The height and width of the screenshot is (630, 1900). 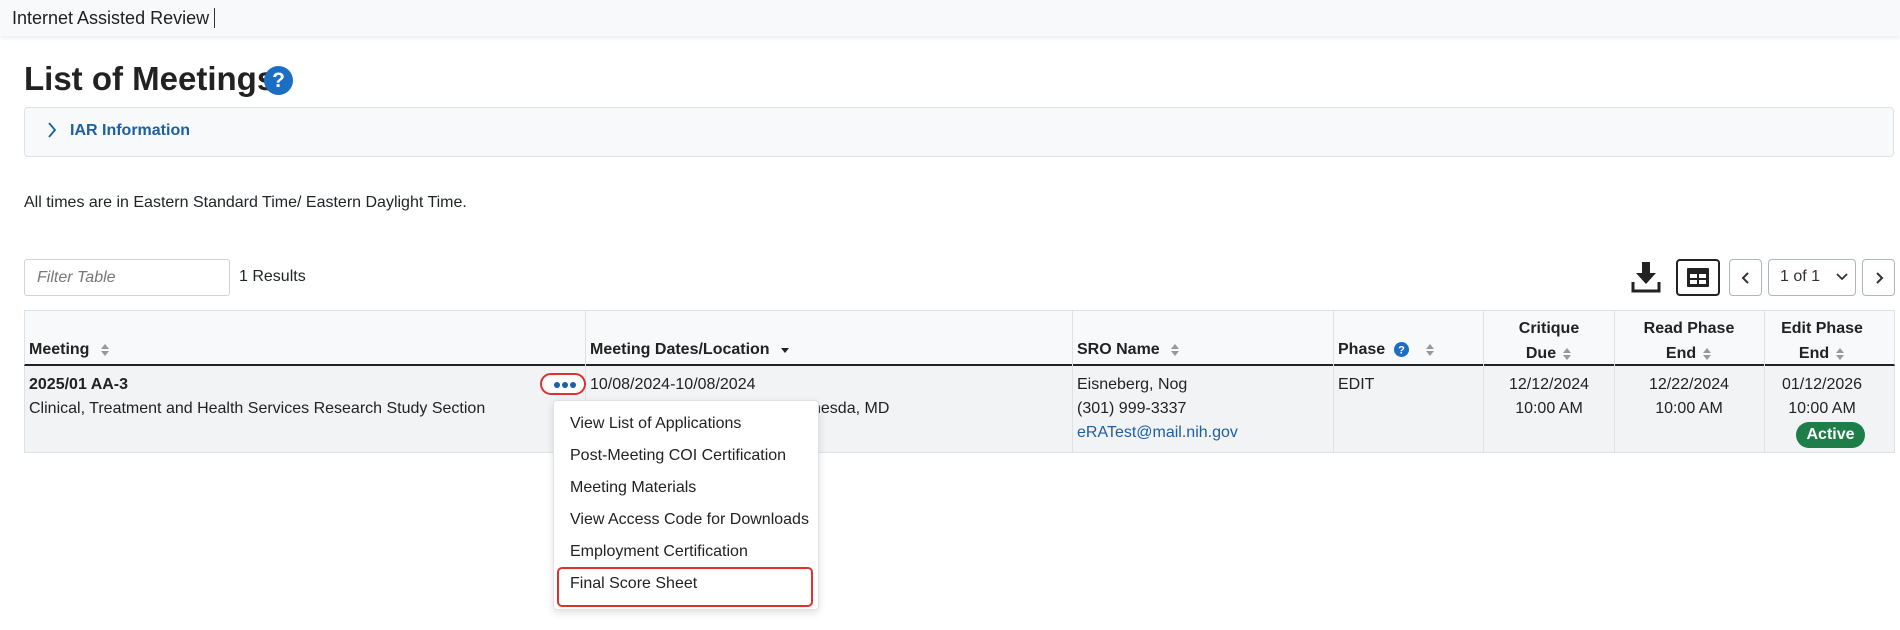 What do you see at coordinates (1118, 349) in the screenshot?
I see `header-sro-label: SRO Name` at bounding box center [1118, 349].